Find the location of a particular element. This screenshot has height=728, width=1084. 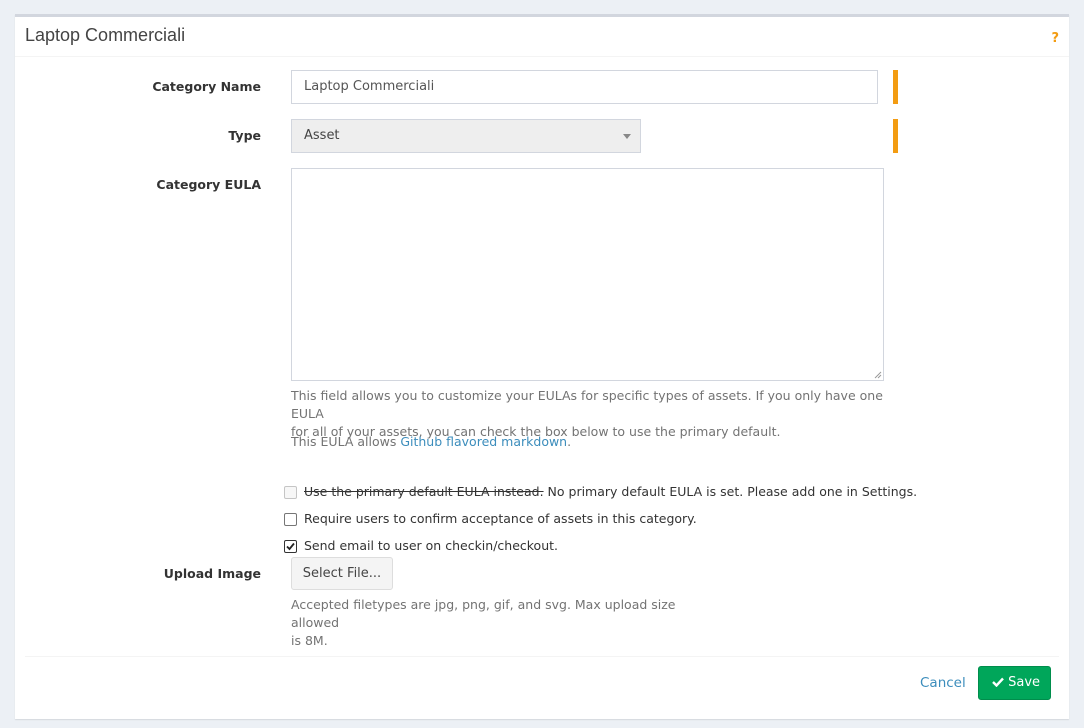

cancel-button: Cancel is located at coordinates (943, 683).